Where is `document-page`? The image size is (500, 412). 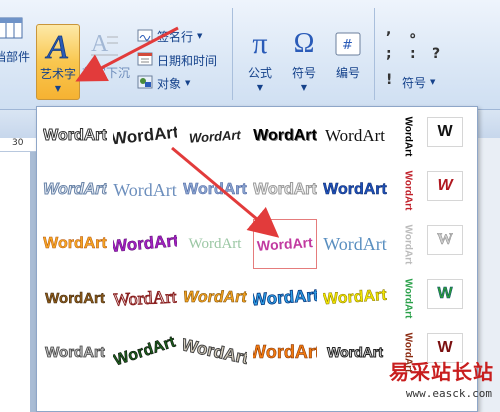 document-page is located at coordinates (15, 282).